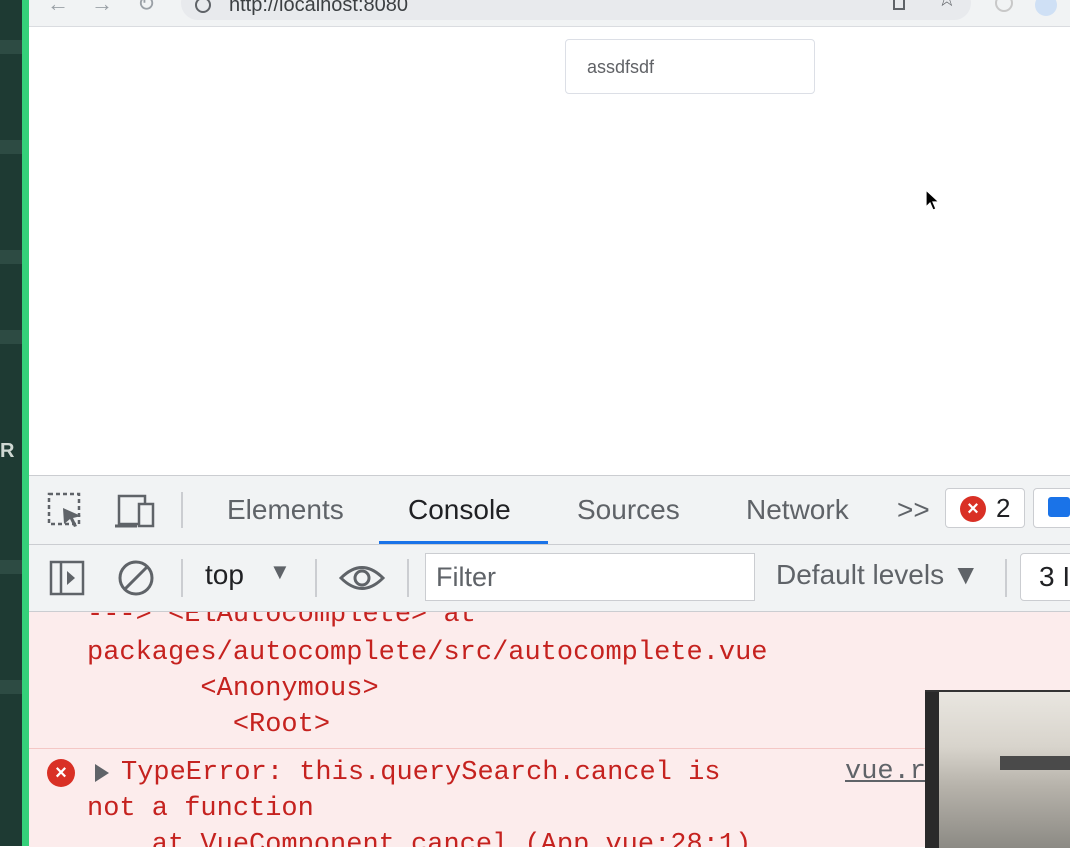 The image size is (1070, 848). What do you see at coordinates (1003, 508) in the screenshot?
I see `error-count: 2` at bounding box center [1003, 508].